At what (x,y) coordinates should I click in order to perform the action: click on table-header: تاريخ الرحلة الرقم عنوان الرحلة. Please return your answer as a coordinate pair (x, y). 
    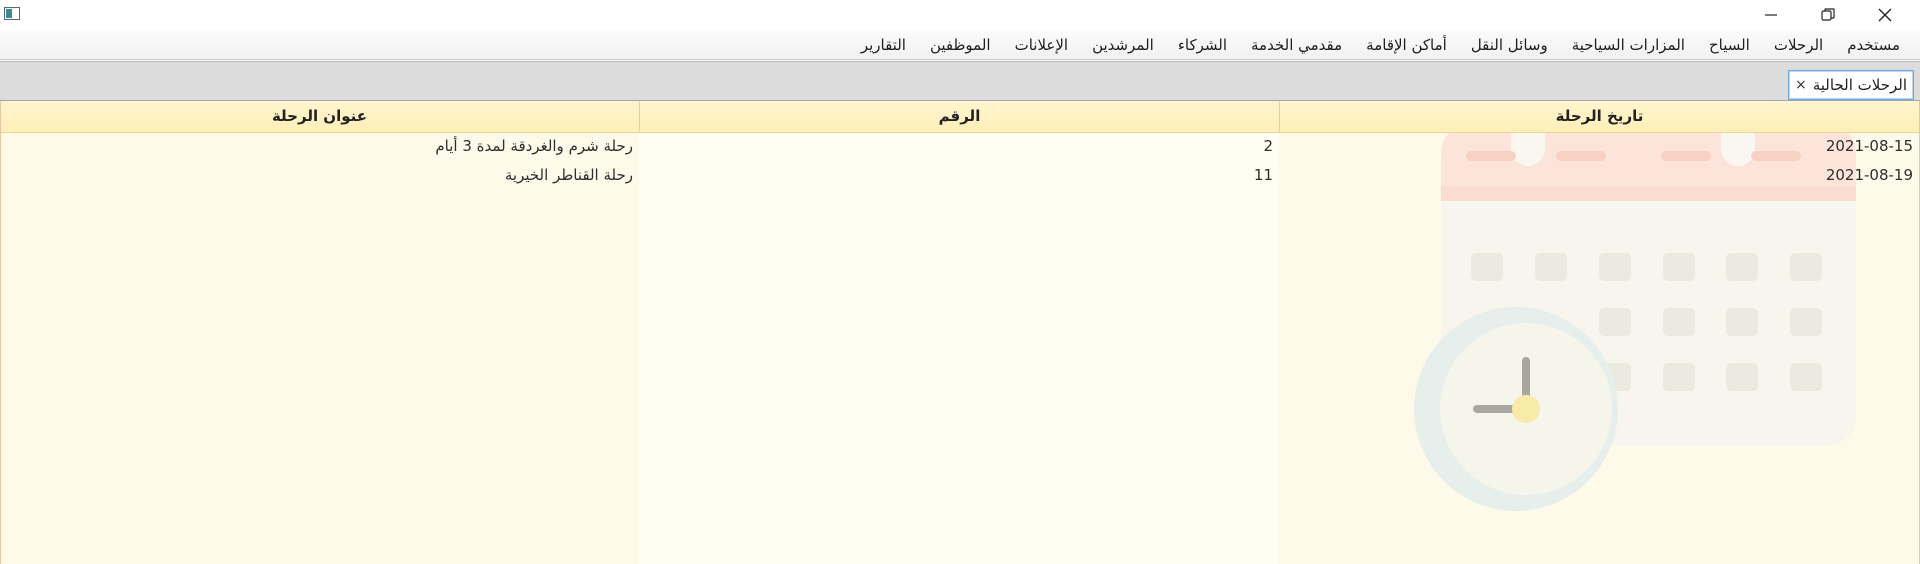
    Looking at the image, I should click on (960, 117).